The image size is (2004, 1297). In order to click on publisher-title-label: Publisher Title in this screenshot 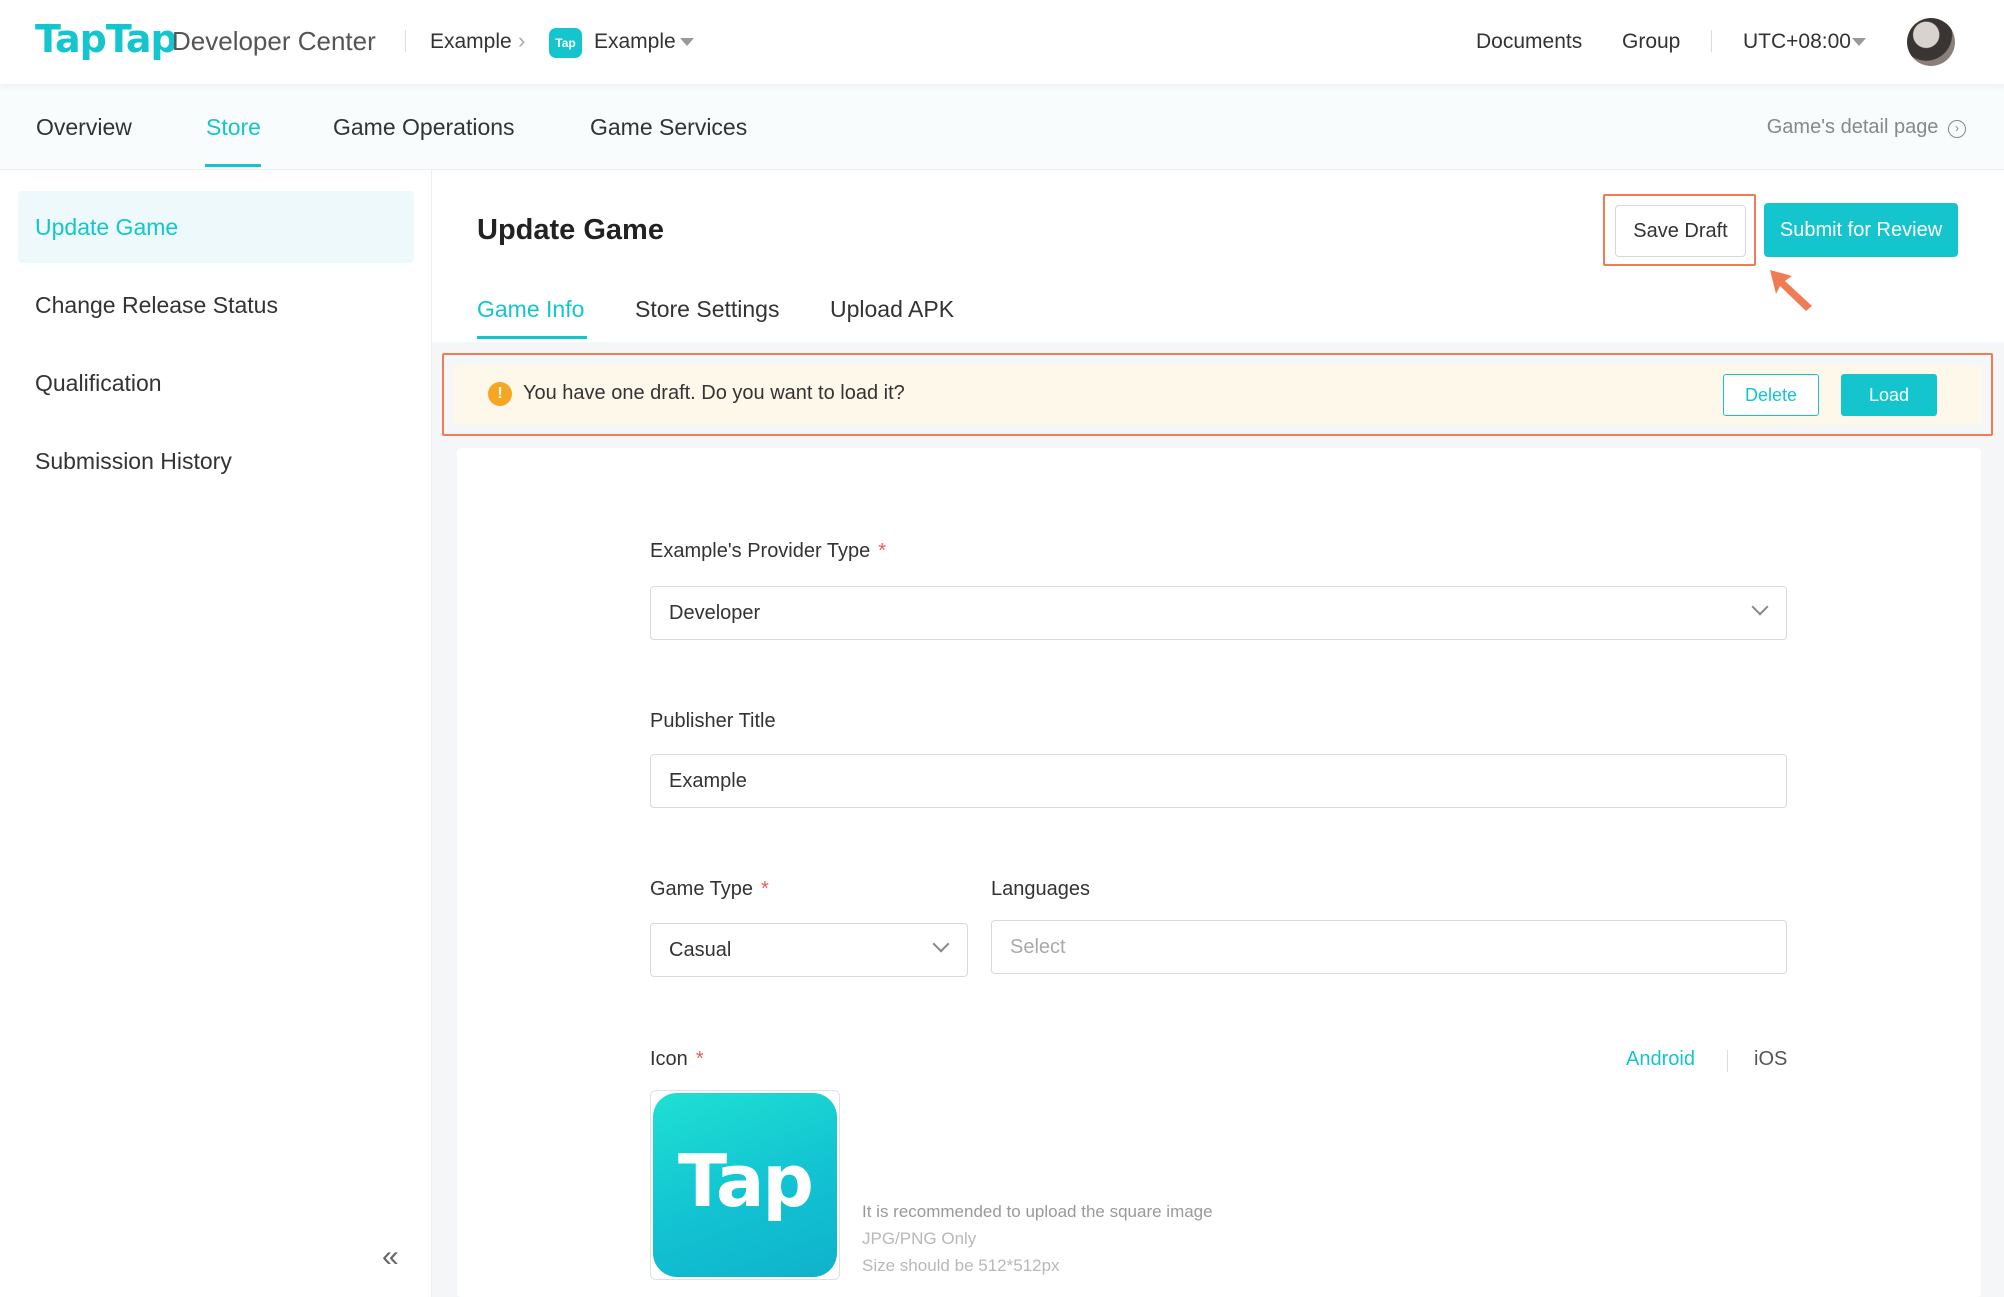, I will do `click(713, 721)`.